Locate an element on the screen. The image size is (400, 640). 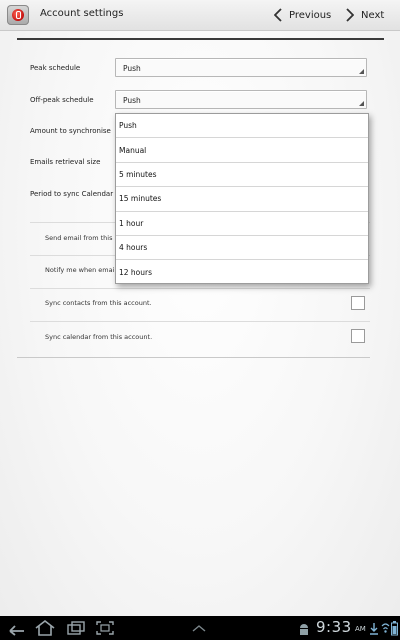
previous-button: Previous is located at coordinates (302, 15).